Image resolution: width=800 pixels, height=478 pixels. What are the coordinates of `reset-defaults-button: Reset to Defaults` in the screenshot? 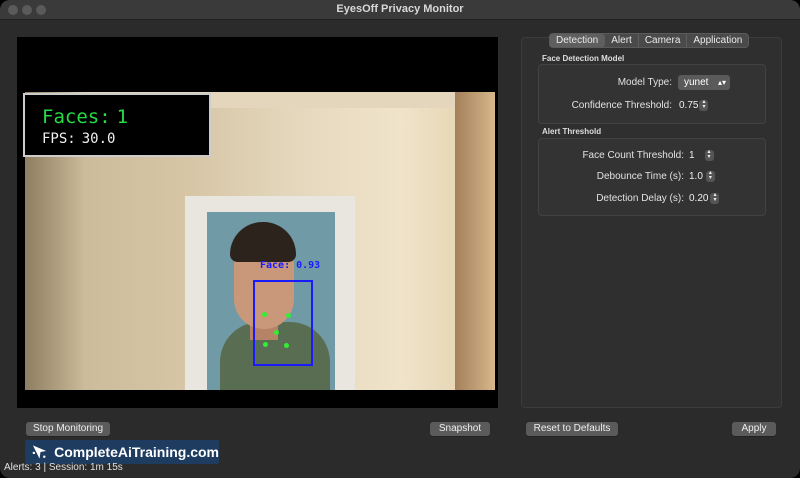 It's located at (572, 429).